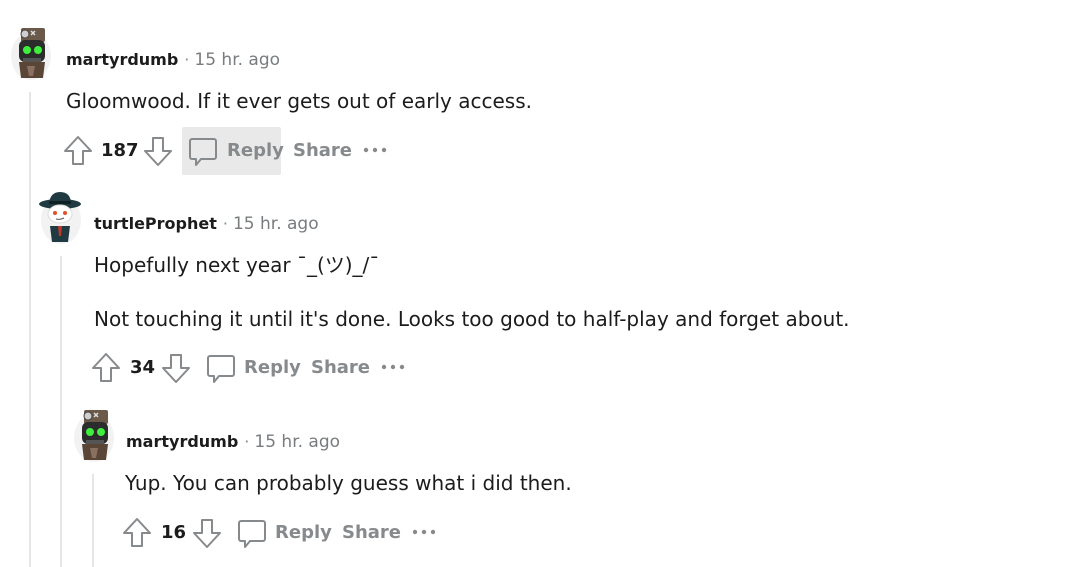 The width and height of the screenshot is (1078, 567). I want to click on author-name: turtleProphet, so click(155, 223).